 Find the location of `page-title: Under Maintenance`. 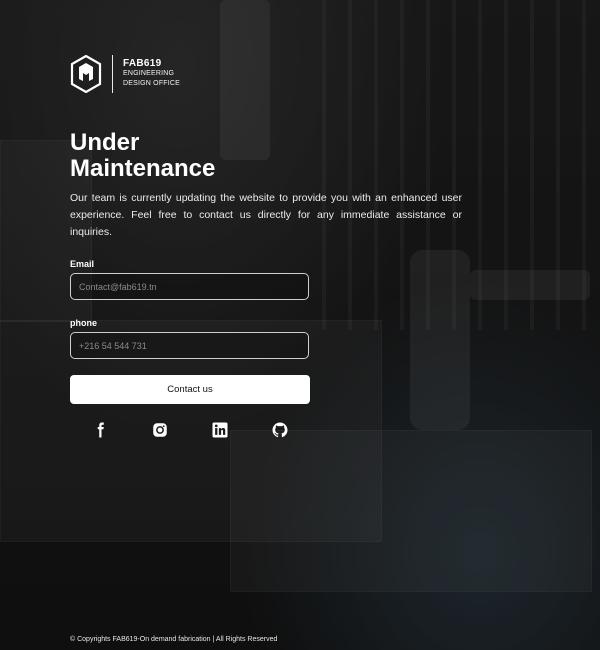

page-title: Under Maintenance is located at coordinates (266, 156).